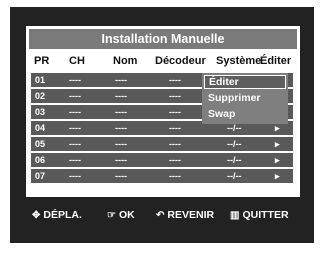 The height and width of the screenshot is (253, 325). What do you see at coordinates (160, 215) in the screenshot?
I see `return-arrow-icon: ↶` at bounding box center [160, 215].